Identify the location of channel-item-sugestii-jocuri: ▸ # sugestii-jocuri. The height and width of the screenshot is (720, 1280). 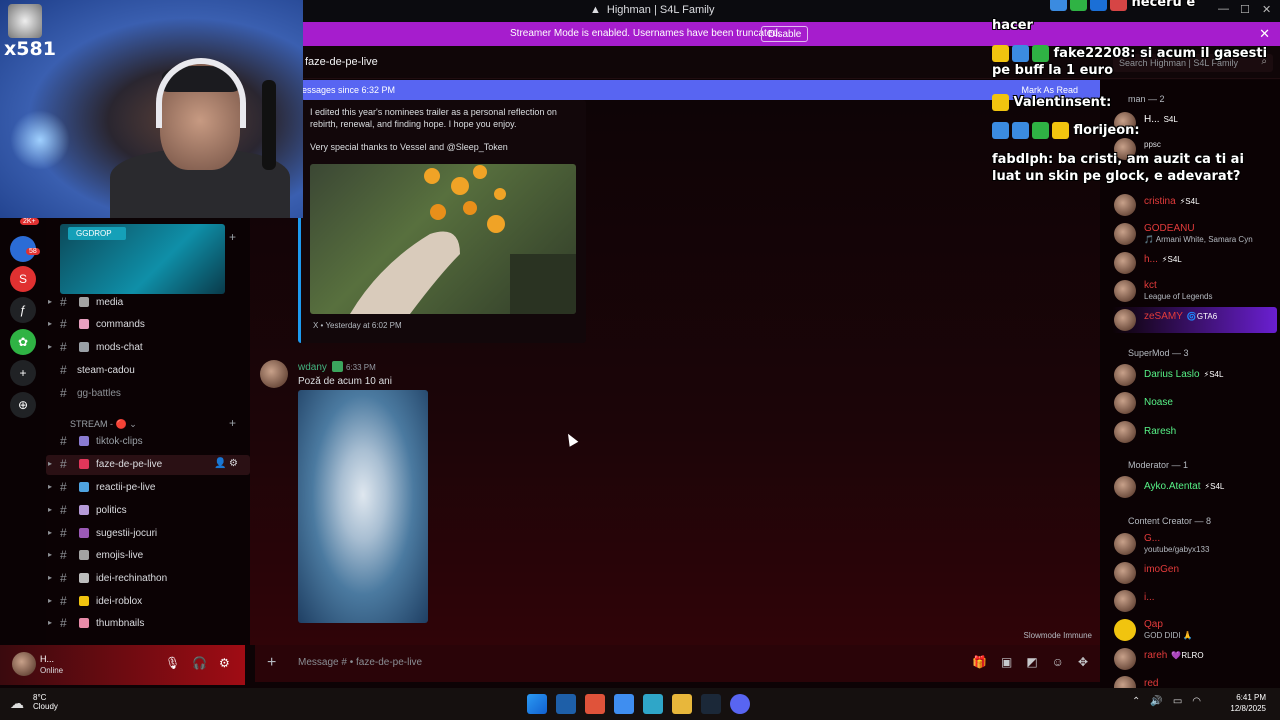
(148, 534).